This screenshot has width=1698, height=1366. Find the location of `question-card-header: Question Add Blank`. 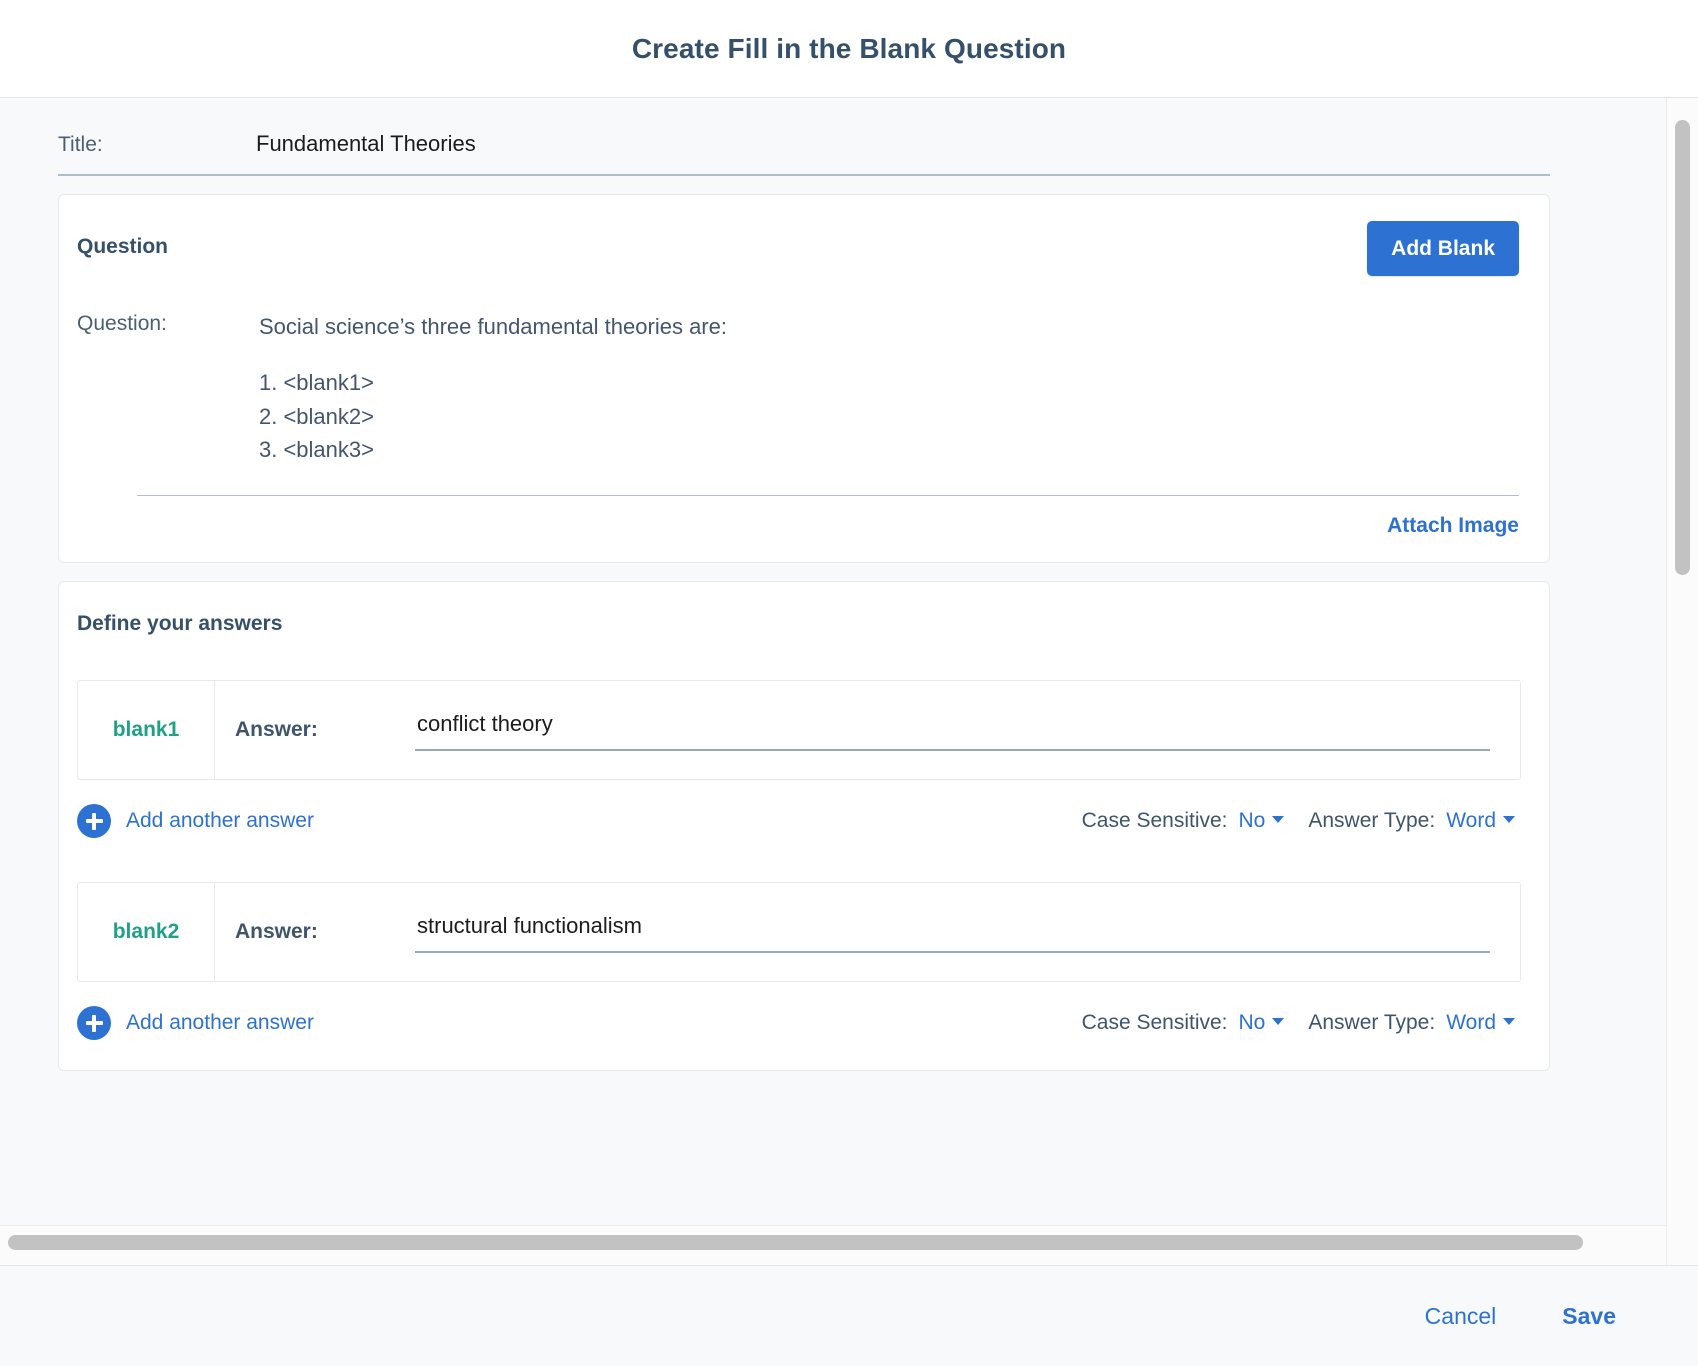

question-card-header: Question Add Blank is located at coordinates (798, 248).